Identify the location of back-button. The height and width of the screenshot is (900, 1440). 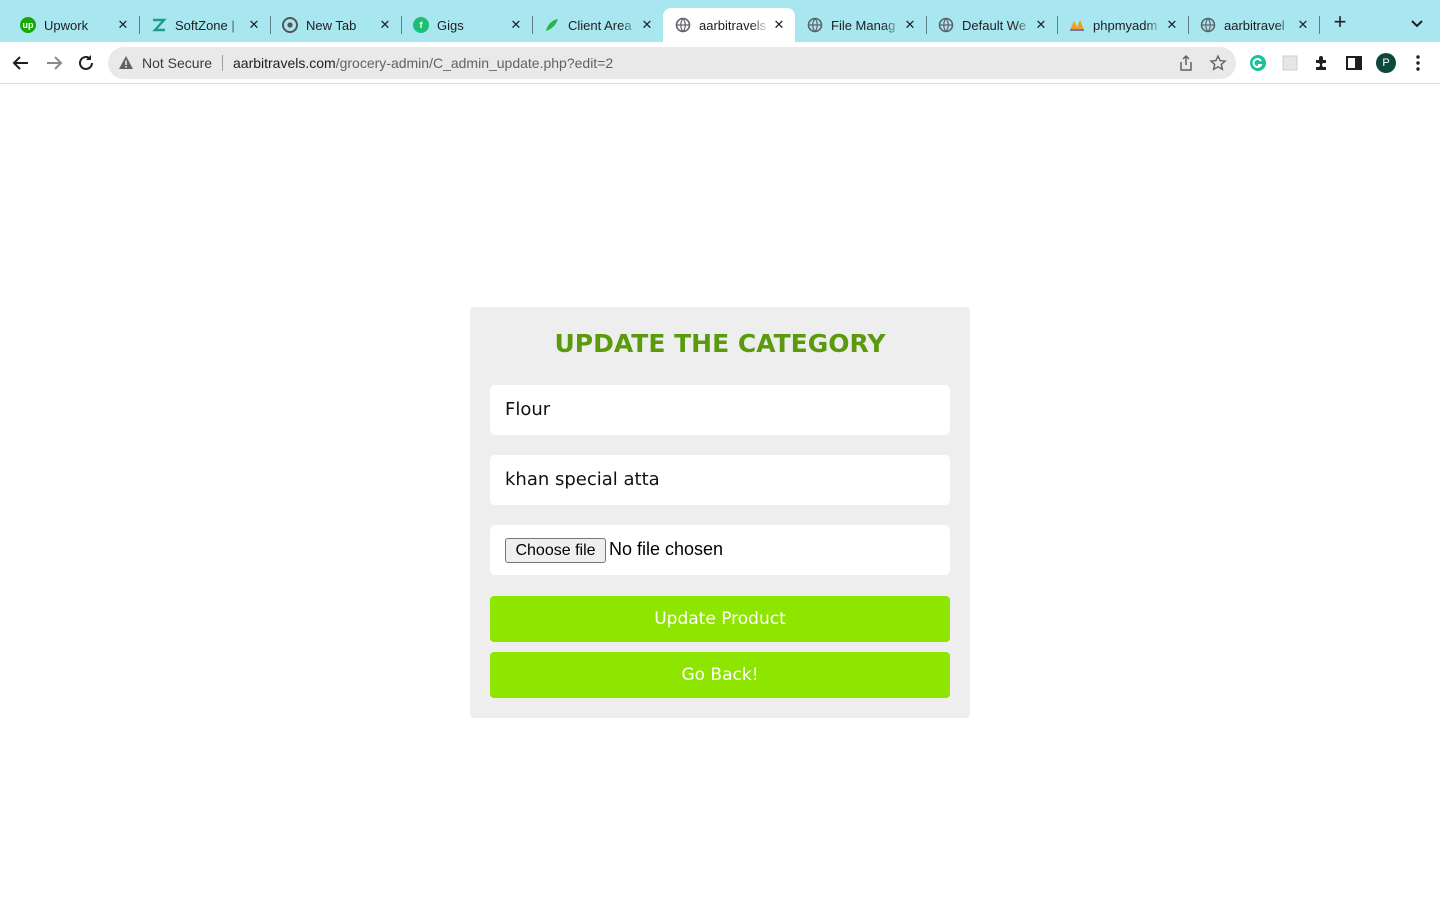
(21, 63).